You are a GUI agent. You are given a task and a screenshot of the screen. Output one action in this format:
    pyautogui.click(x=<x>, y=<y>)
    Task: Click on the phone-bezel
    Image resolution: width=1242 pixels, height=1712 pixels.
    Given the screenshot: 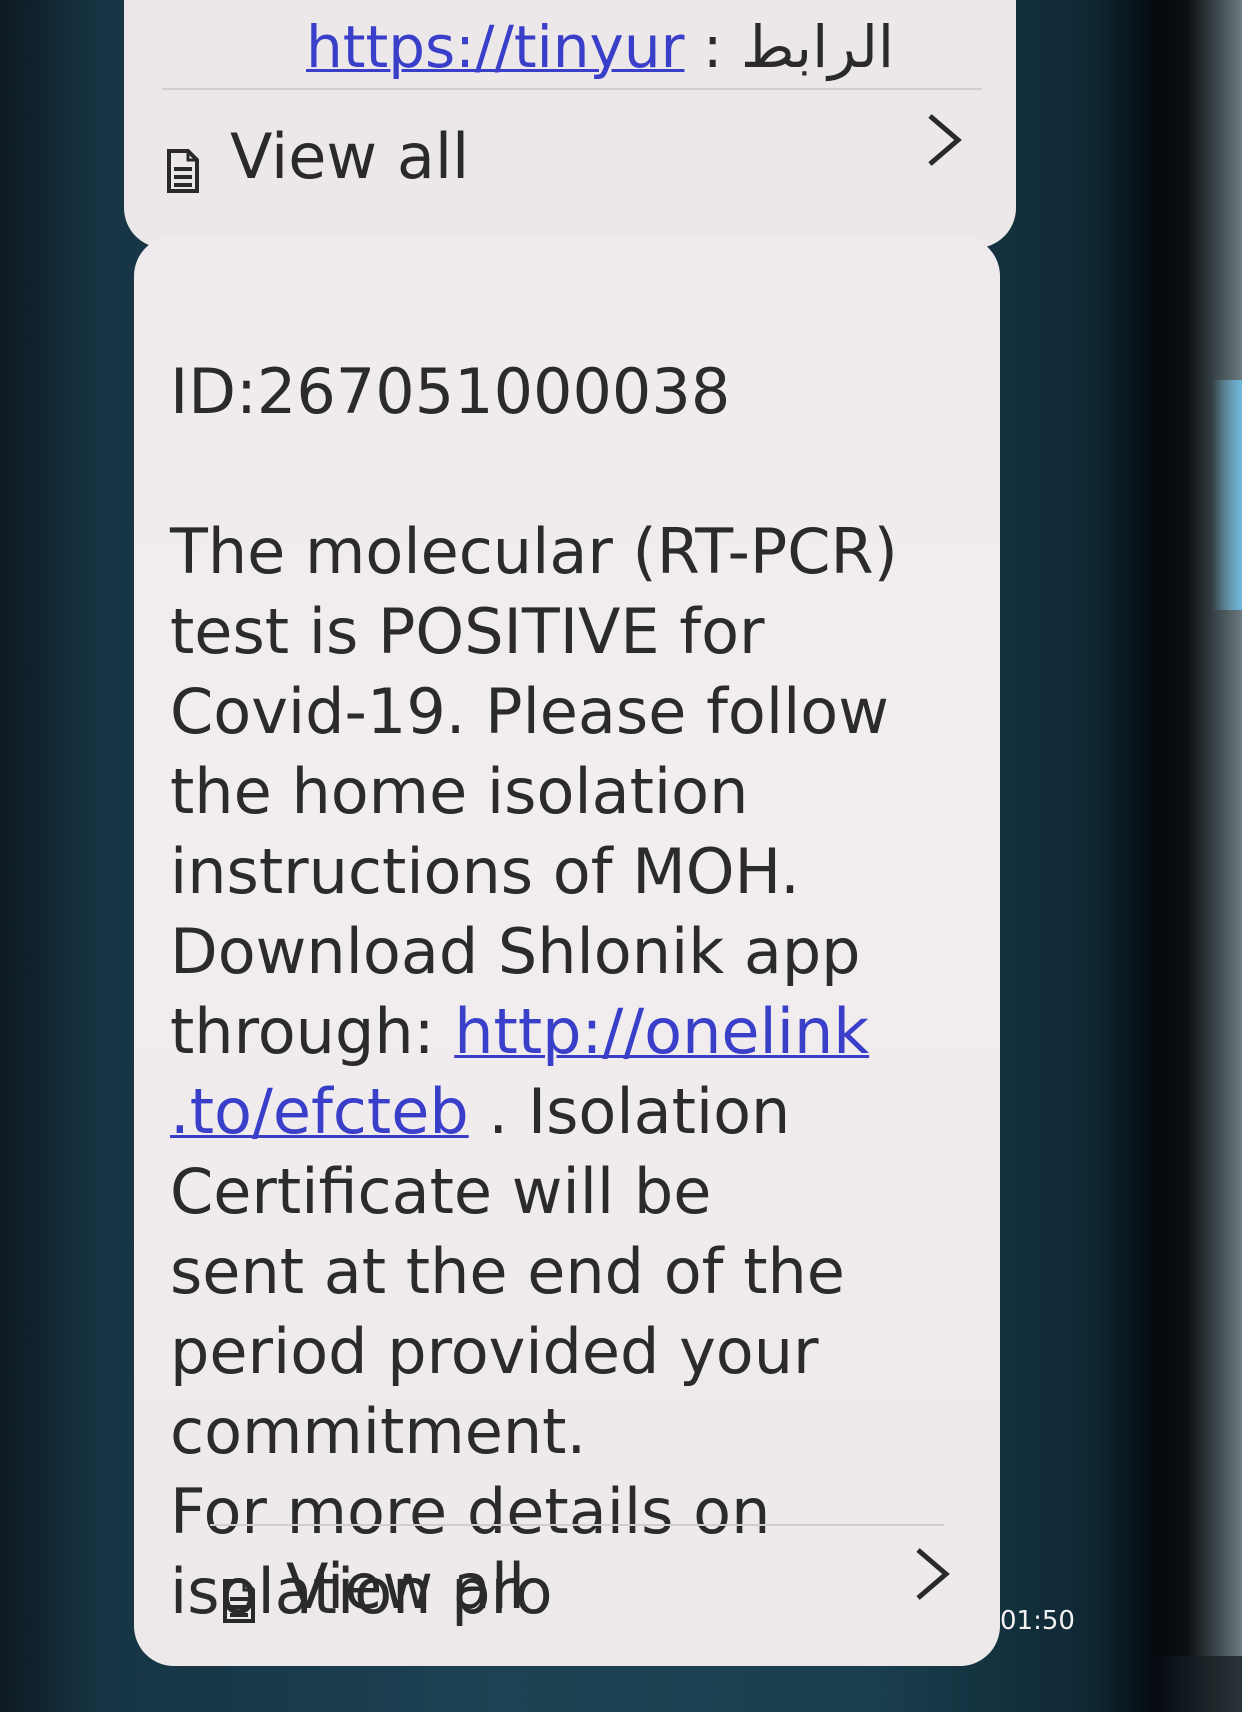 What is the action you would take?
    pyautogui.click(x=1197, y=828)
    